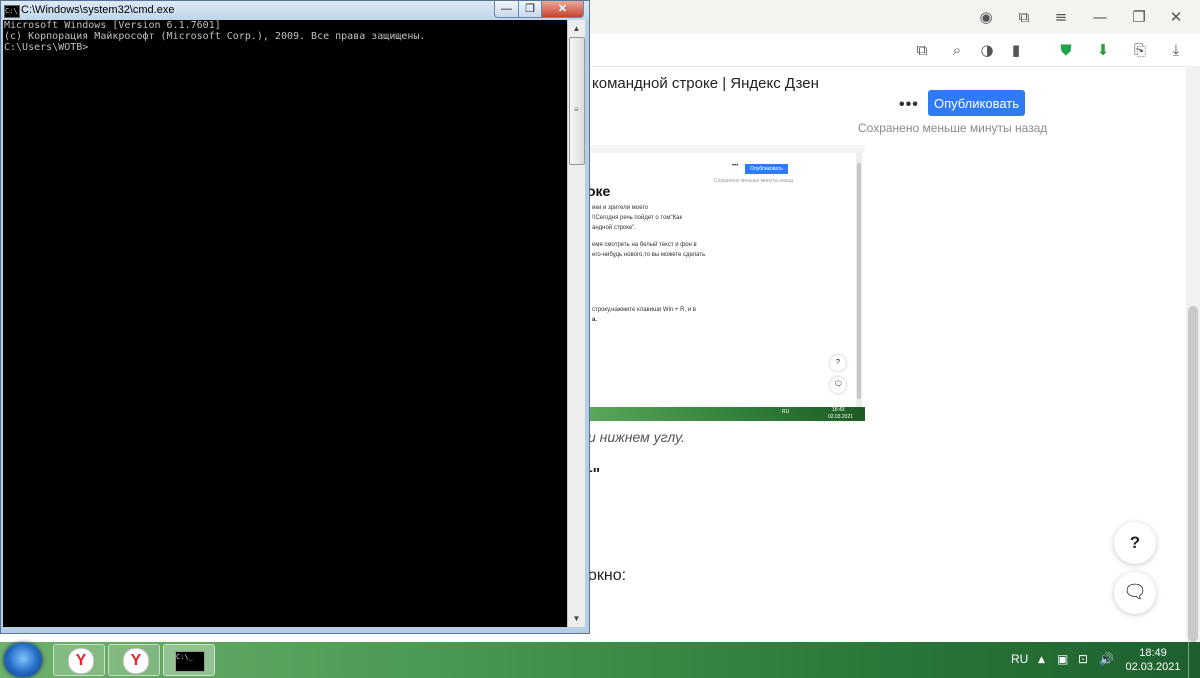 The height and width of the screenshot is (678, 1200). I want to click on page-scrollbar, so click(1193, 354).